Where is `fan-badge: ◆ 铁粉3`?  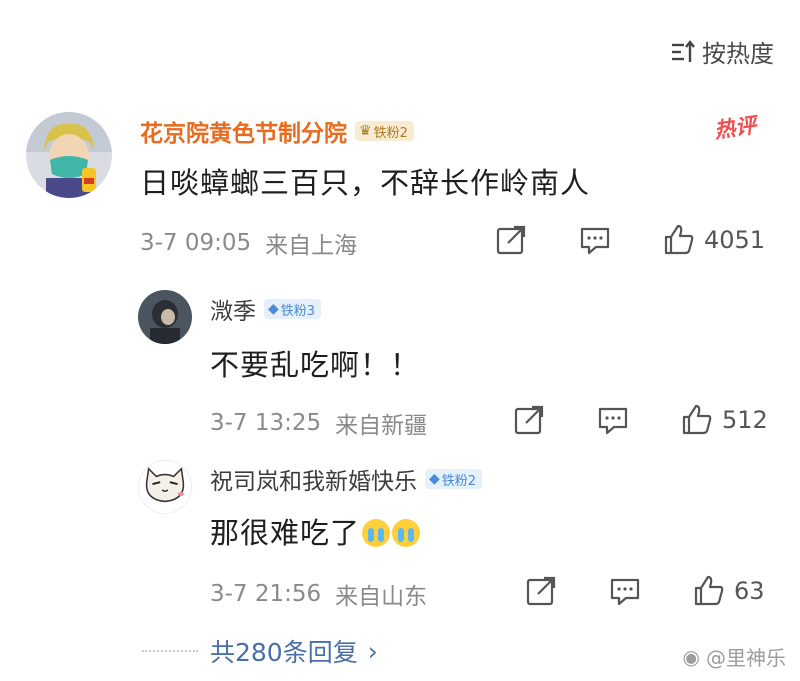
fan-badge: ◆ 铁粉3 is located at coordinates (293, 309).